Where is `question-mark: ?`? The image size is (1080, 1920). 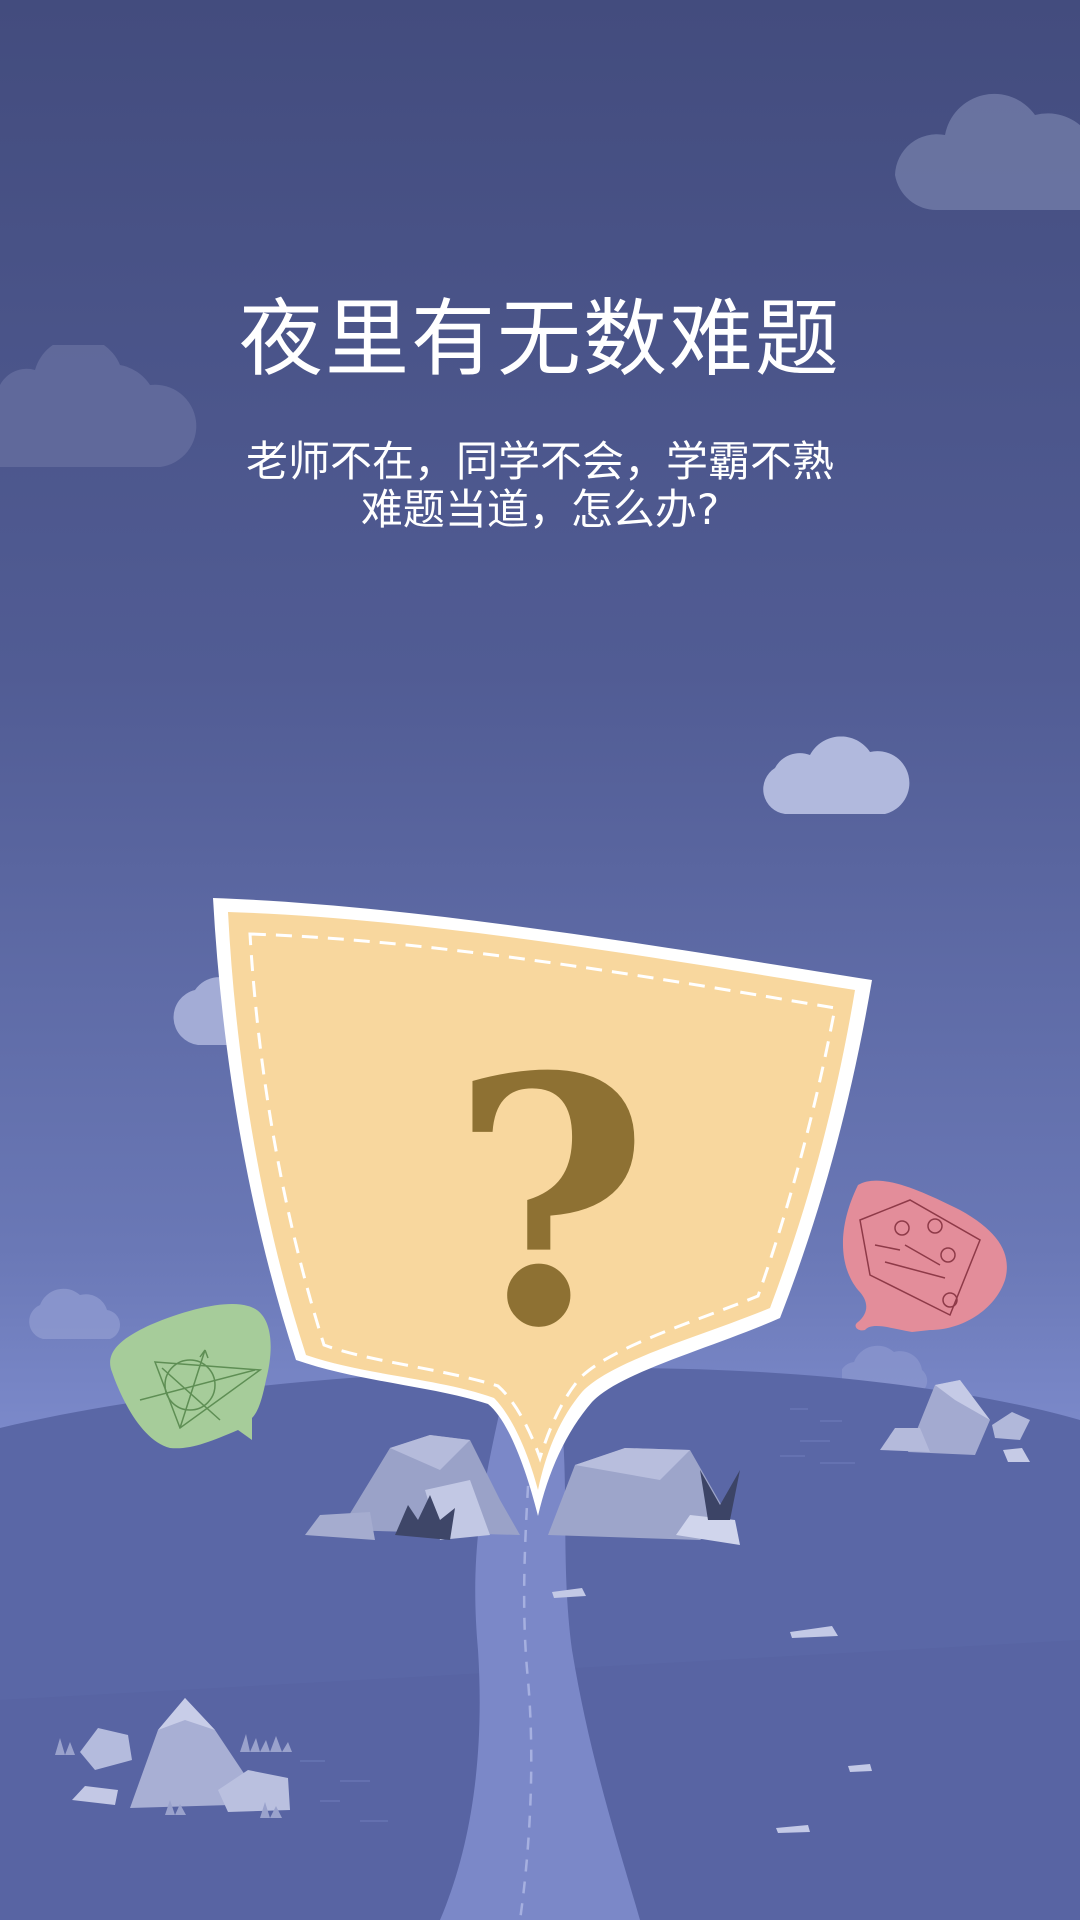
question-mark: ? is located at coordinates (549, 1203).